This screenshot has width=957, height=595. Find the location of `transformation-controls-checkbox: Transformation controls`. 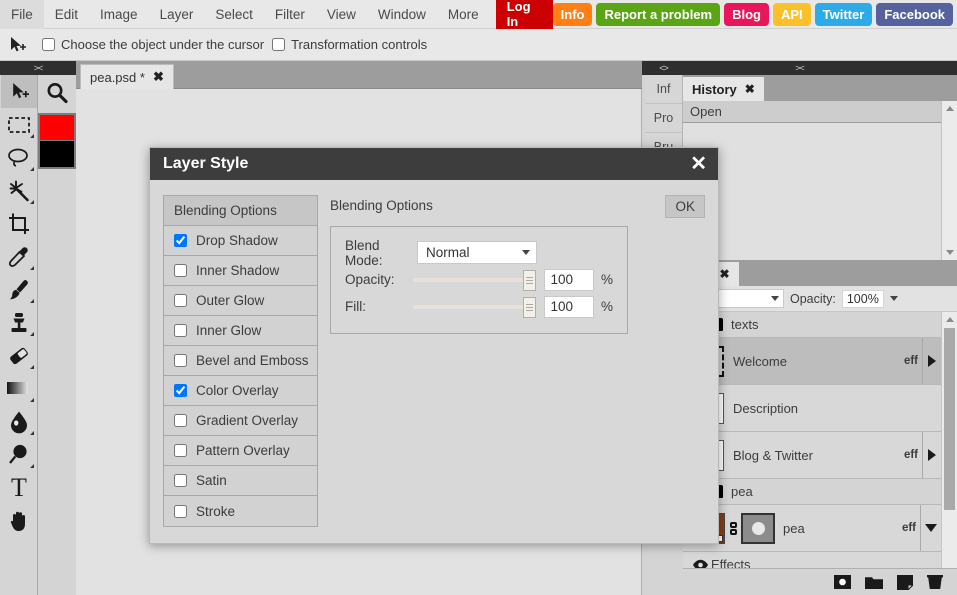

transformation-controls-checkbox: Transformation controls is located at coordinates (349, 44).